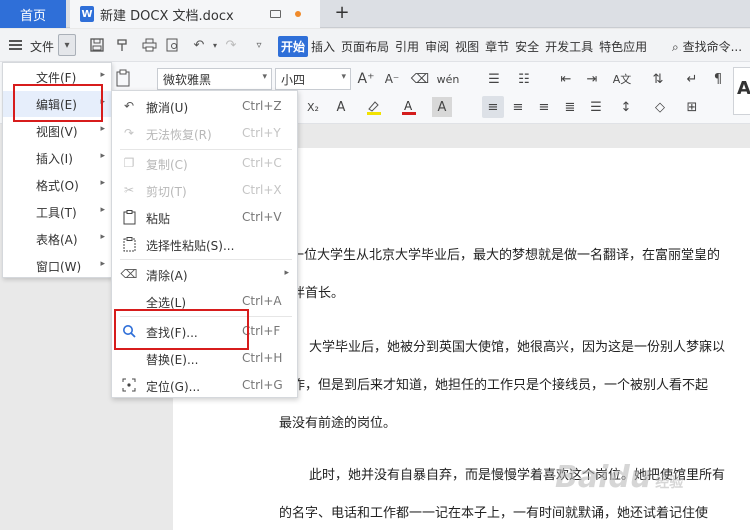 The width and height of the screenshot is (750, 530). I want to click on chevron-right-icon: ▸, so click(102, 183).